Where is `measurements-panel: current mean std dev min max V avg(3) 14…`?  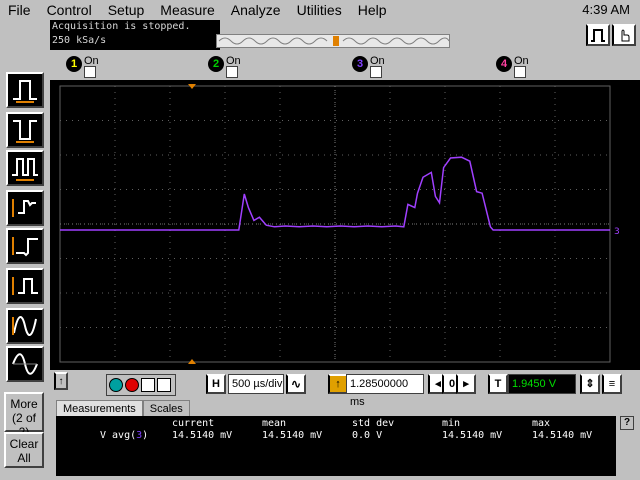
measurements-panel: current mean std dev min max V avg(3) 14… is located at coordinates (336, 446).